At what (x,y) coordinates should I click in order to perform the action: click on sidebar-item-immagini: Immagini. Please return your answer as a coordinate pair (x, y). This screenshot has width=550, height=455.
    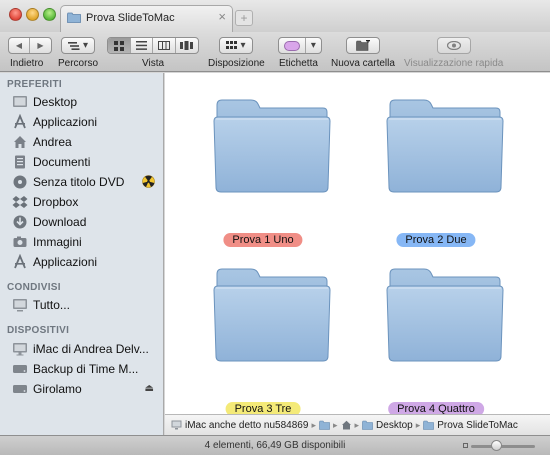
    Looking at the image, I should click on (81, 242).